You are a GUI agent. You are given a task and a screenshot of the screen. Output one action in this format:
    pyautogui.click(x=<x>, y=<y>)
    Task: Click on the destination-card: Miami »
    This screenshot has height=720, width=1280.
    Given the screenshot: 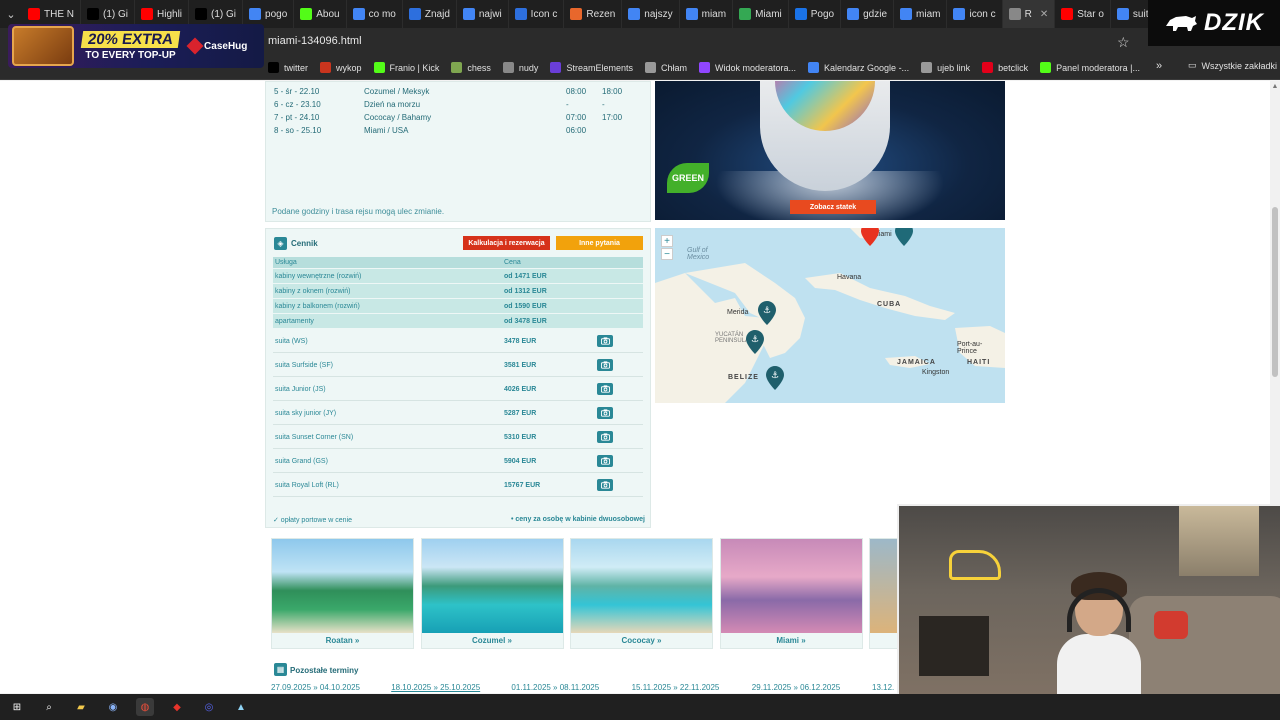 What is the action you would take?
    pyautogui.click(x=791, y=593)
    